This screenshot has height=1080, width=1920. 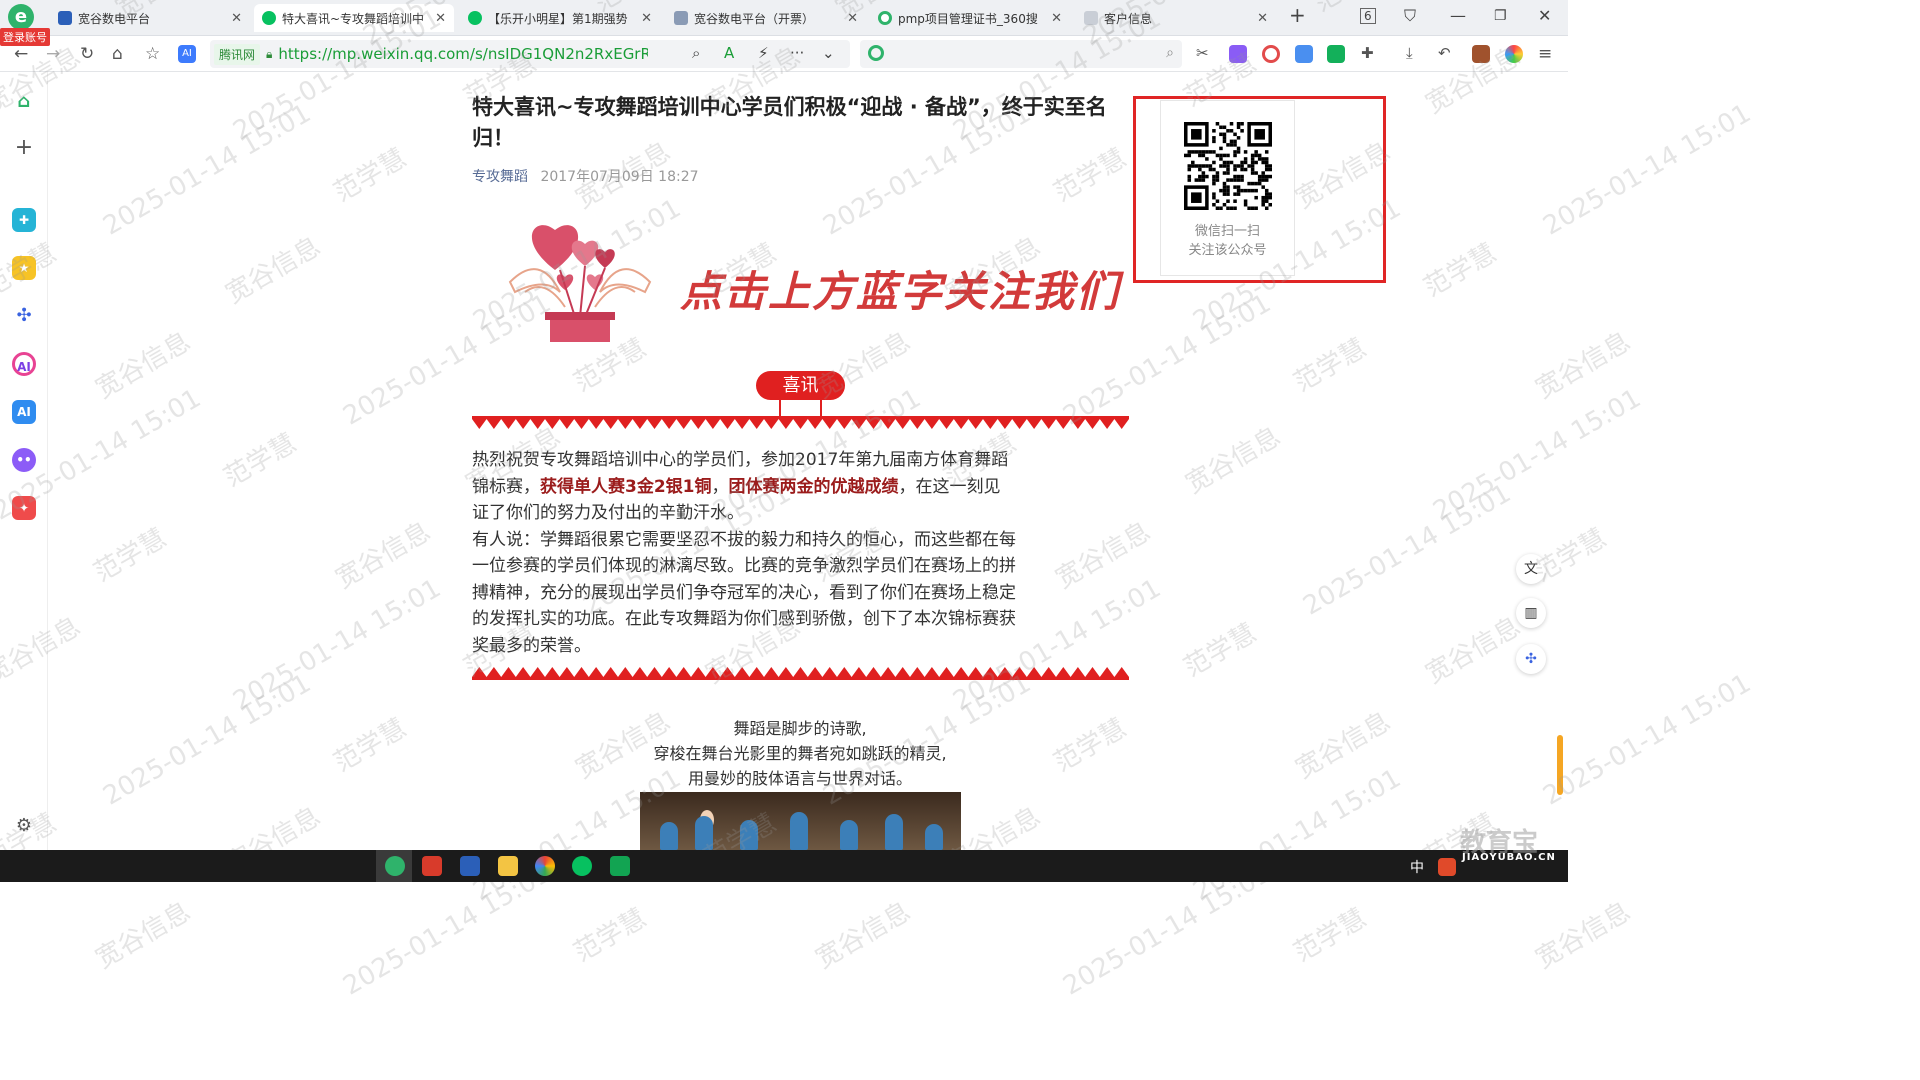 I want to click on network-icon: ✣, so click(x=24, y=316).